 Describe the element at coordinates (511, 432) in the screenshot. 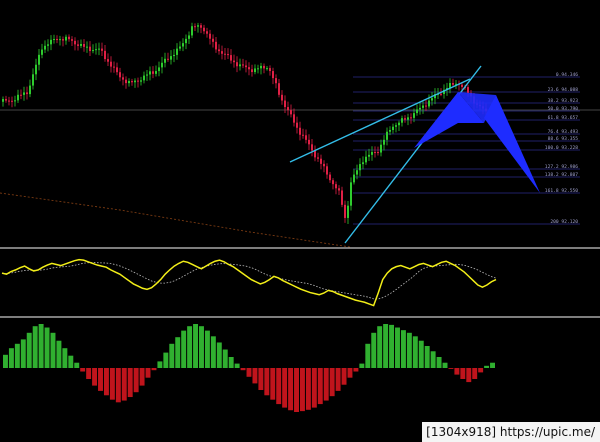

I see `image-host-watermark: [1304x918] https://upic.me/` at that location.